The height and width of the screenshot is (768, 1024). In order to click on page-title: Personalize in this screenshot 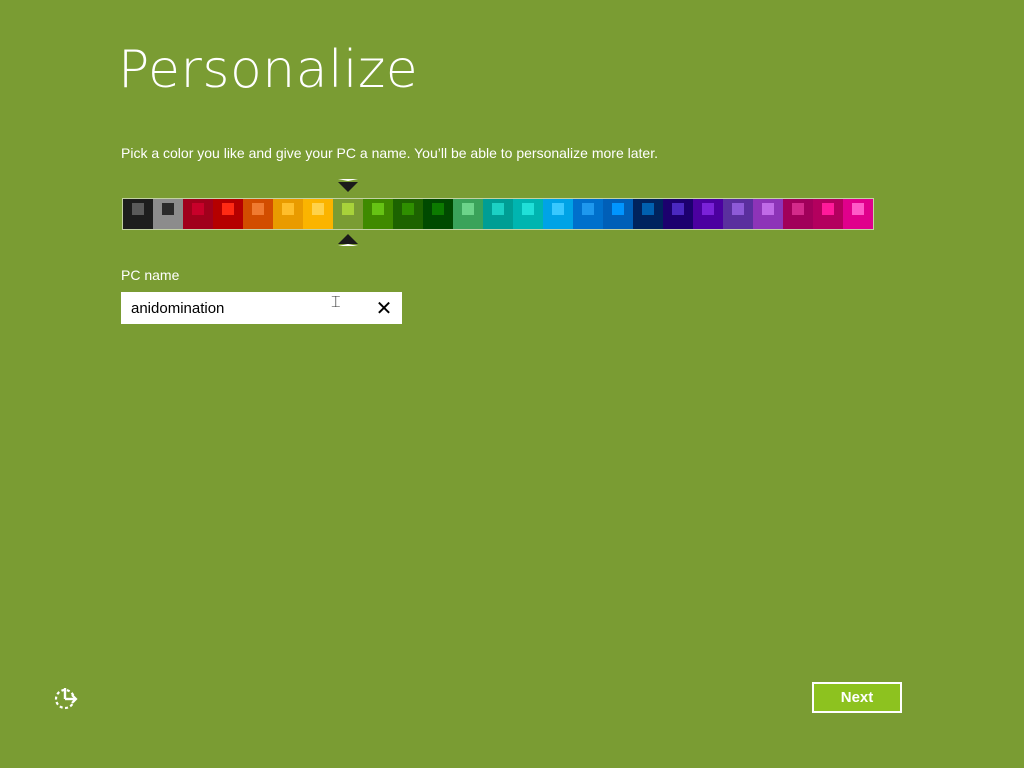, I will do `click(268, 70)`.